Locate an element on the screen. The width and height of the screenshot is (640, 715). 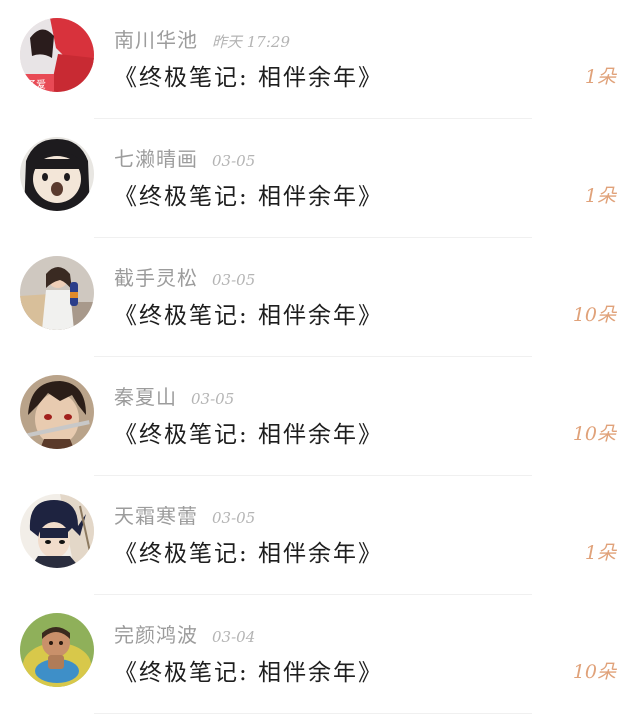
item-meta: 完颜鸿波 03-04 is located at coordinates (184, 633).